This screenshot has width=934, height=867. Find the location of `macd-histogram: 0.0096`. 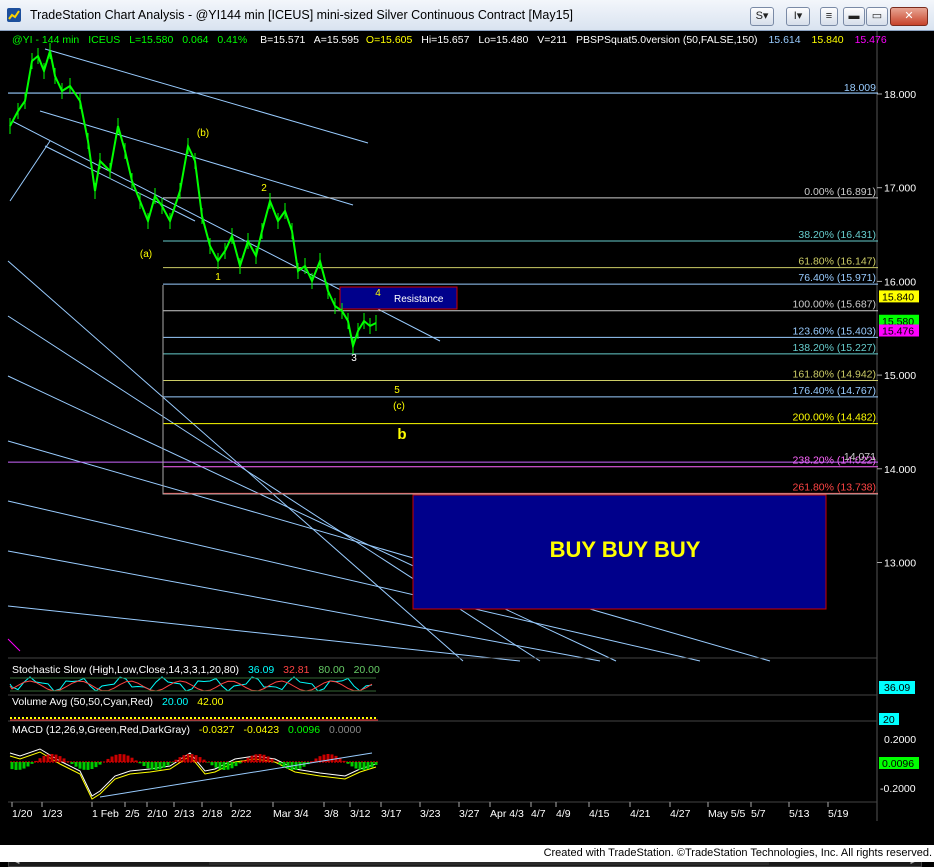

macd-histogram: 0.0096 is located at coordinates (304, 730).